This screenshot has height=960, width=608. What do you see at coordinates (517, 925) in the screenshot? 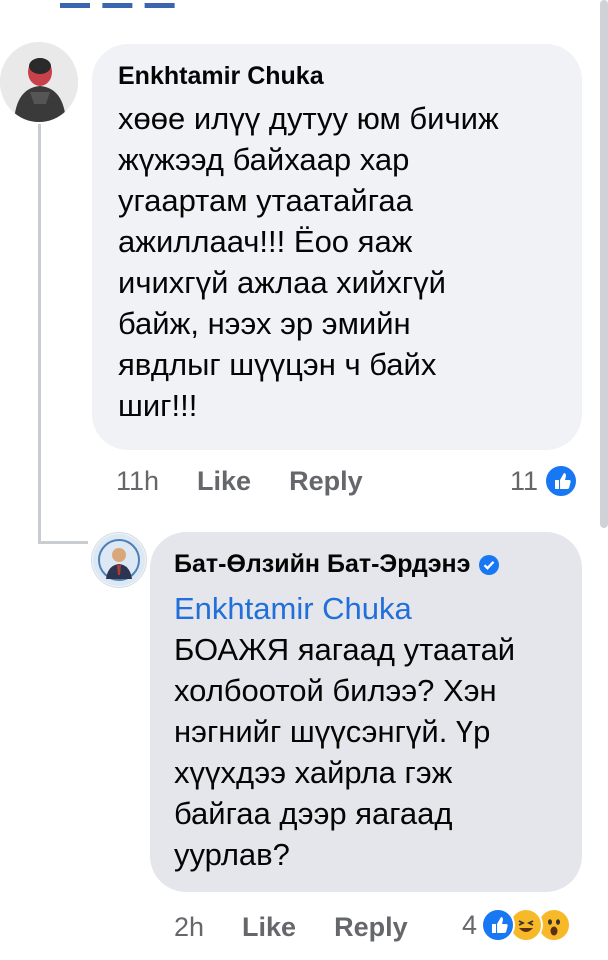
I see `reaction-summary: 4` at bounding box center [517, 925].